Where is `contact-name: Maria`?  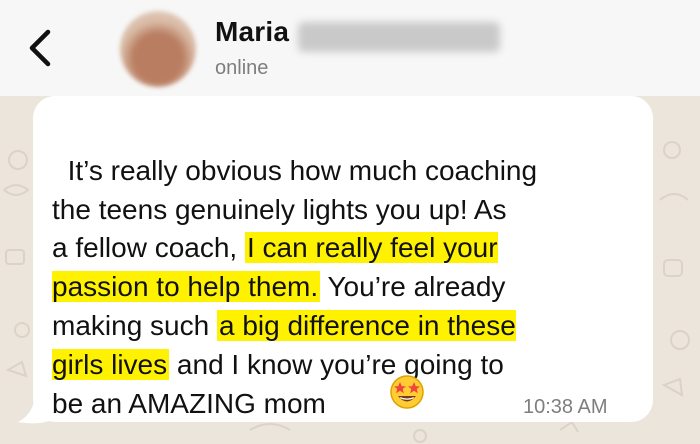
contact-name: Maria is located at coordinates (252, 32).